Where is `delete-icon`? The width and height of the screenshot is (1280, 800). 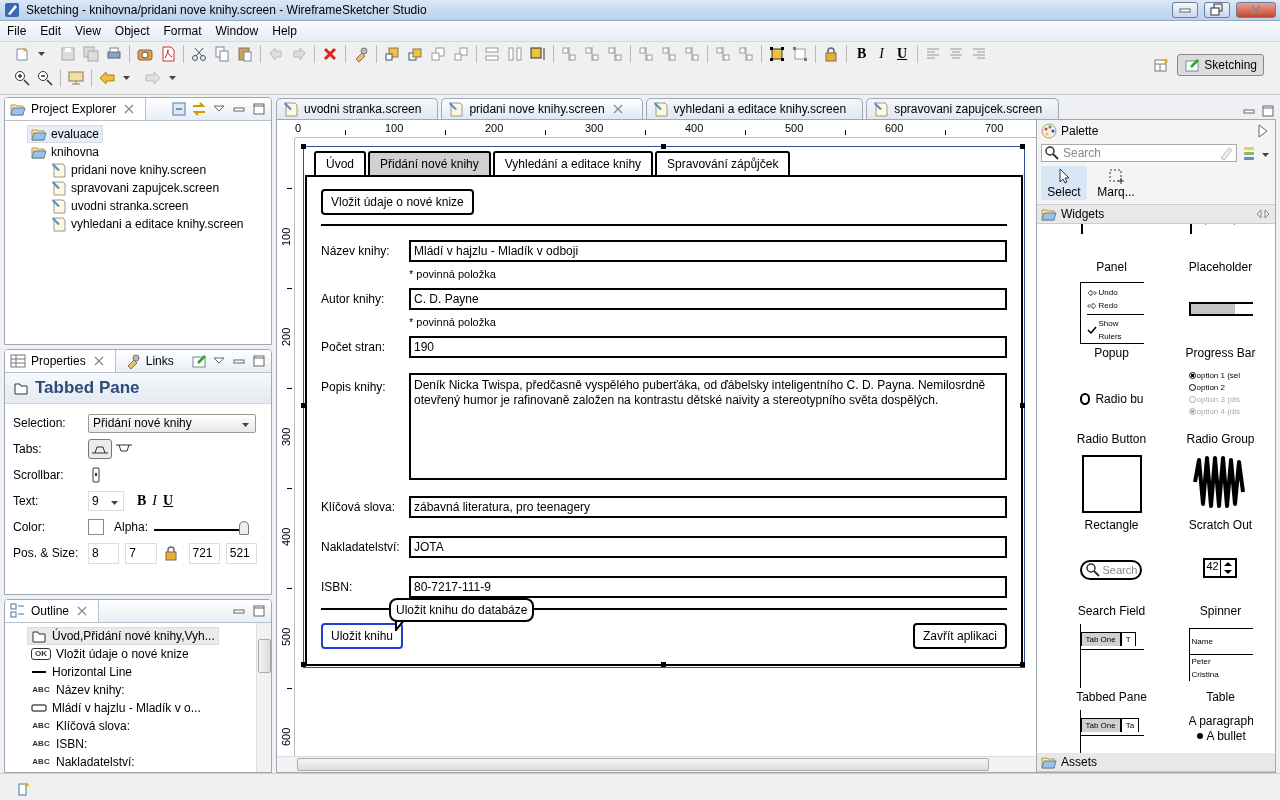 delete-icon is located at coordinates (330, 54).